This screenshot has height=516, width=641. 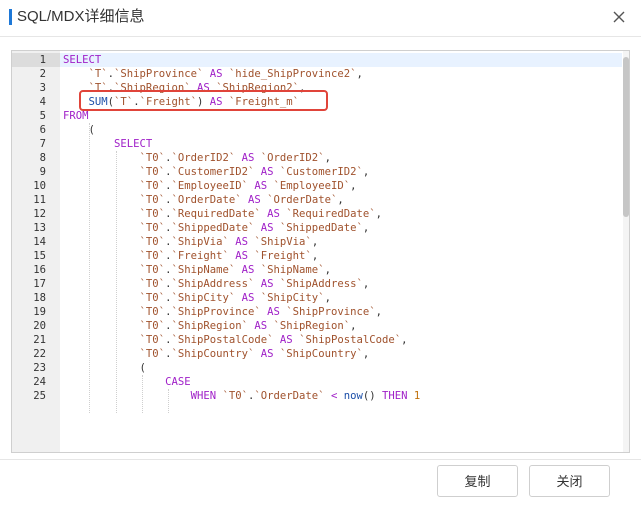 I want to click on code-line: FROM, so click(x=76, y=116).